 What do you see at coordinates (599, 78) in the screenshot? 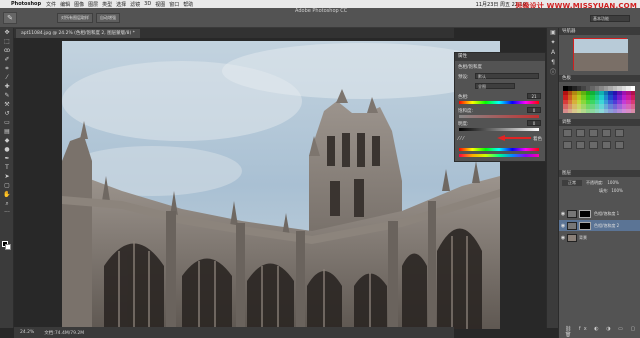
I see `swatches-header: 色板` at bounding box center [599, 78].